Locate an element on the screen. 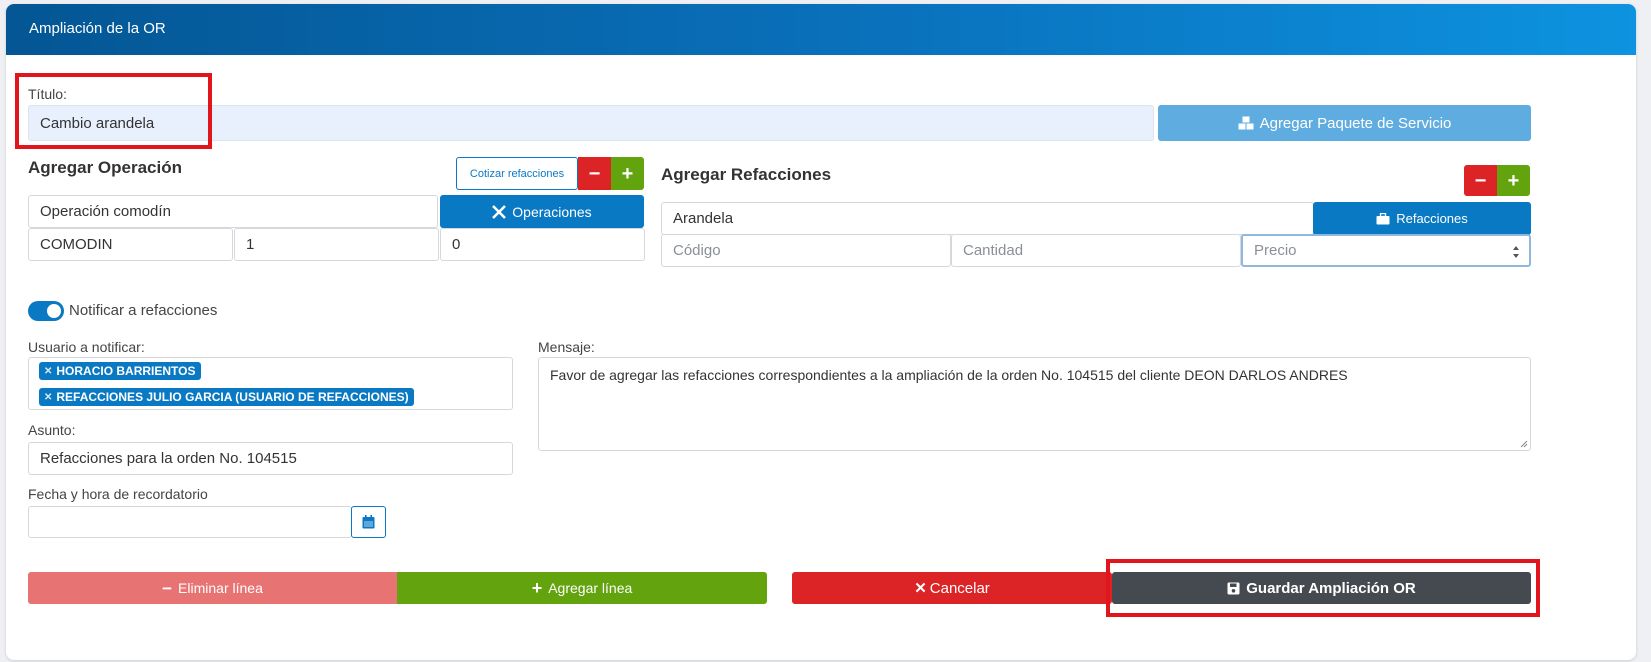 This screenshot has height=662, width=1651. eliminar-linea-label: Eliminar línea is located at coordinates (220, 588).